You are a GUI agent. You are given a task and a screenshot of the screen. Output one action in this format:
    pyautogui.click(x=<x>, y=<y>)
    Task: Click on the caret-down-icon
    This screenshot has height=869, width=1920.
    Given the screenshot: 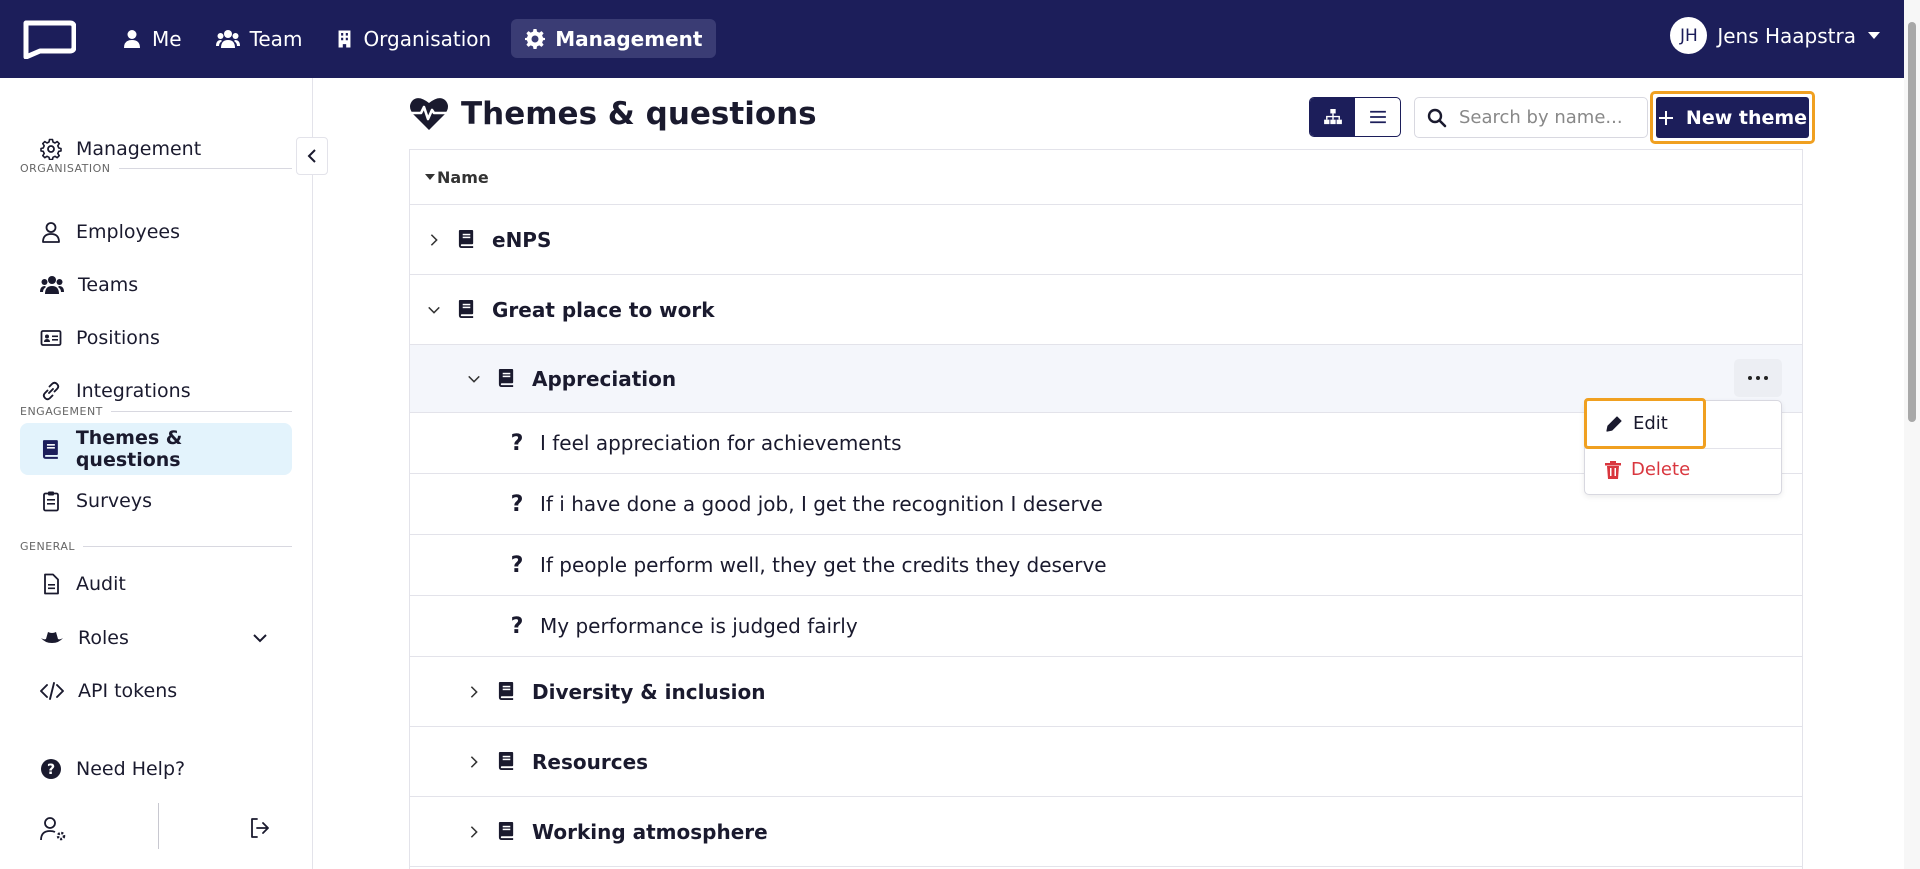 What is the action you would take?
    pyautogui.click(x=1874, y=35)
    